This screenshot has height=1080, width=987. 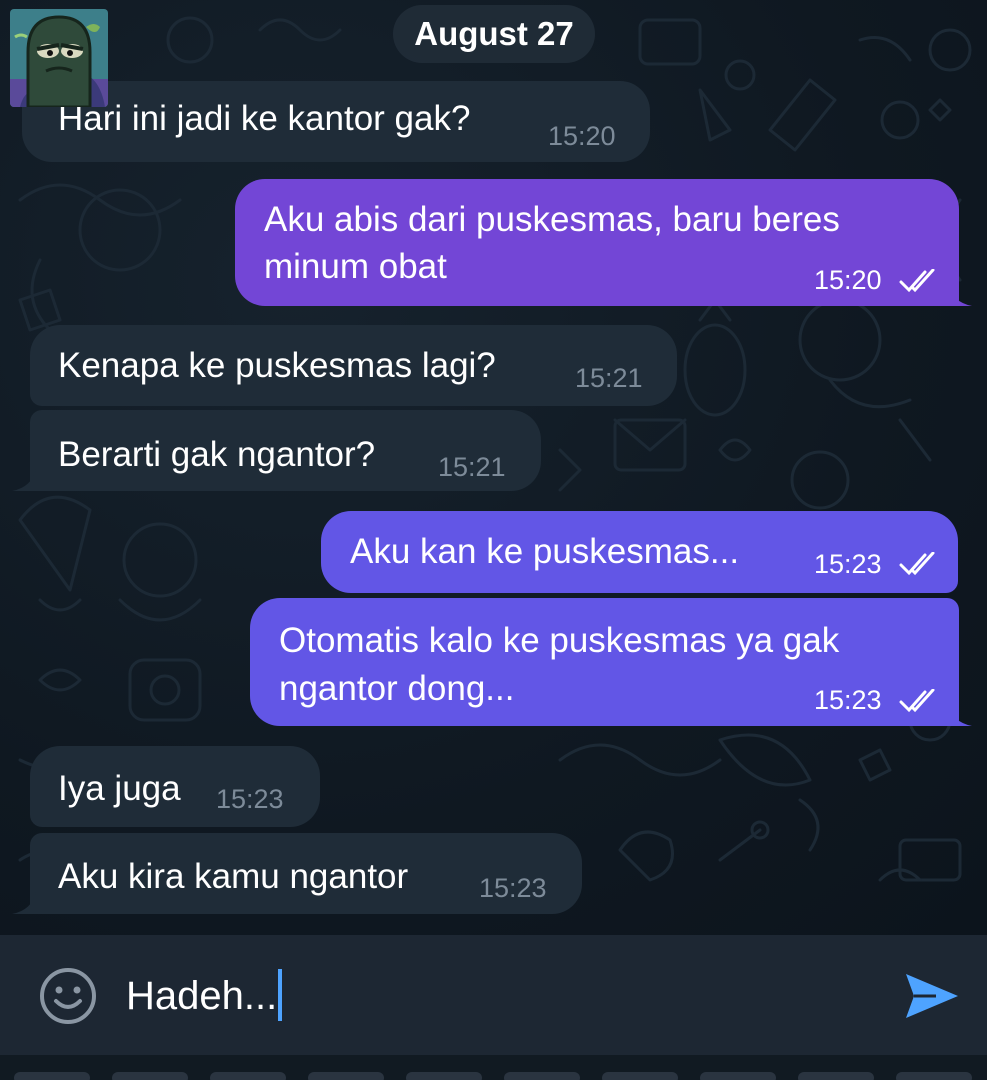 I want to click on send-arrow-icon, so click(x=932, y=996).